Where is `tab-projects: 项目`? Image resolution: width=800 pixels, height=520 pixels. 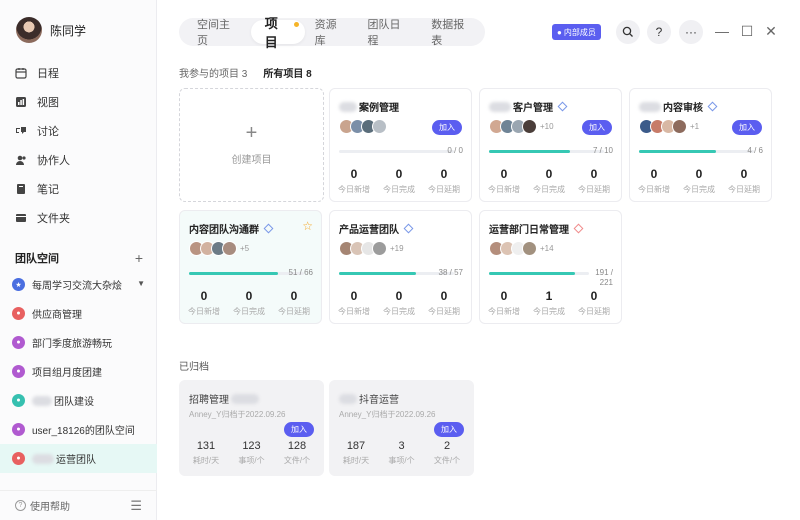
tab-projects: 项目 is located at coordinates (277, 33).